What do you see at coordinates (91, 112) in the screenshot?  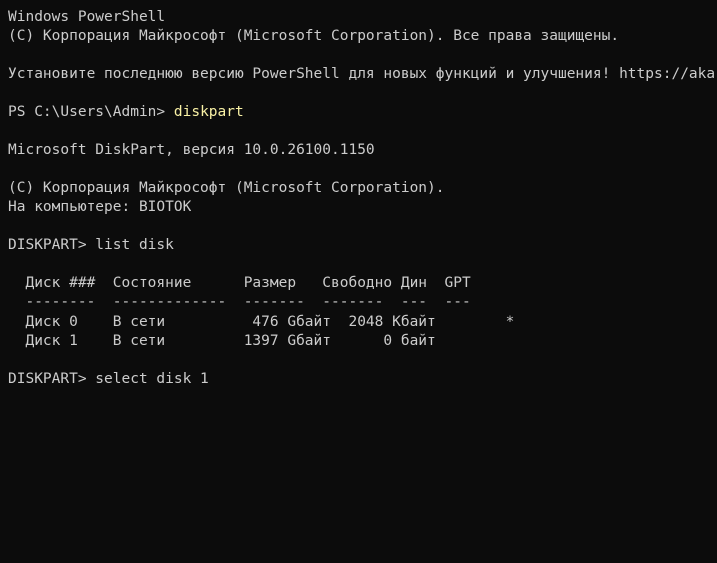 I see `prompt-prefix: PS C:\Users\Admin>` at bounding box center [91, 112].